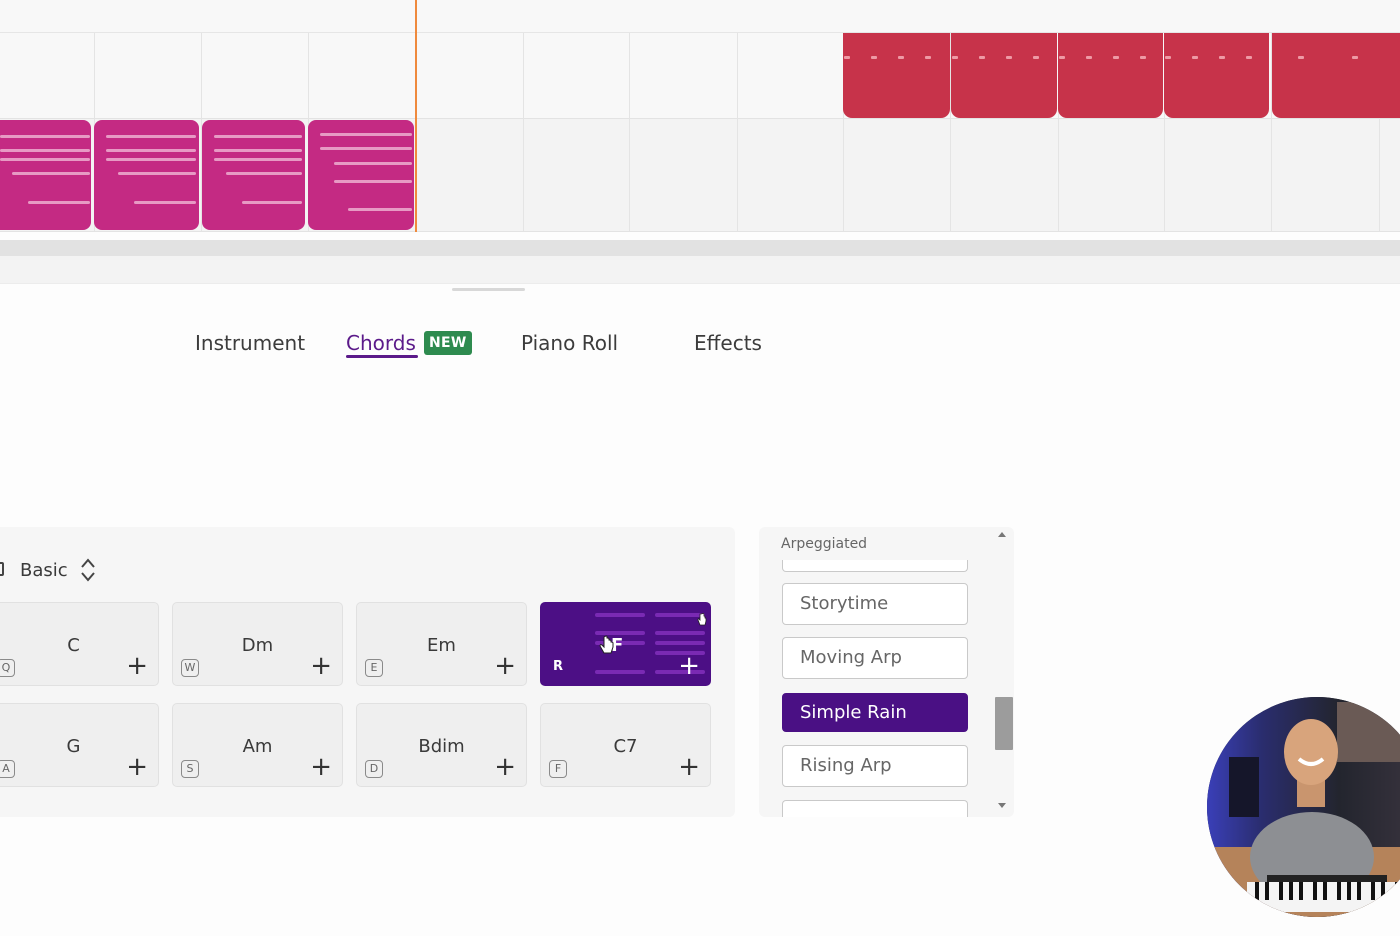 The width and height of the screenshot is (1400, 936). I want to click on chord-set-label: Basic, so click(44, 570).